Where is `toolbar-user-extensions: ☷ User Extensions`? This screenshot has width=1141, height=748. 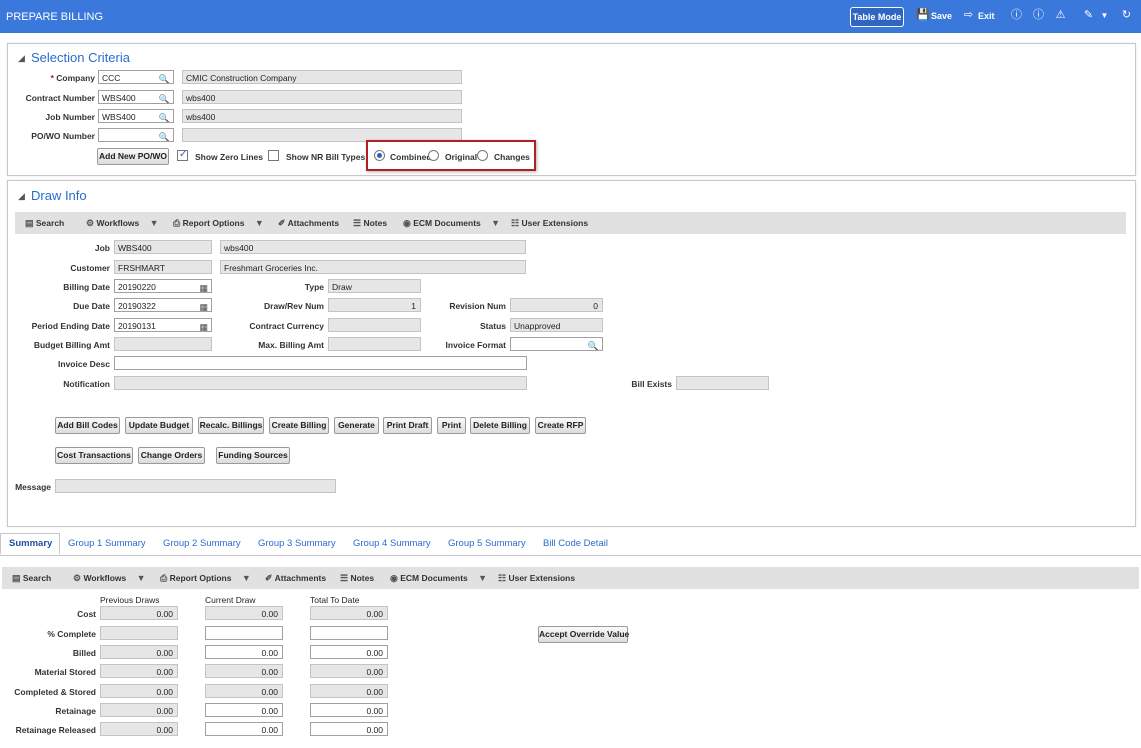 toolbar-user-extensions: ☷ User Extensions is located at coordinates (549, 223).